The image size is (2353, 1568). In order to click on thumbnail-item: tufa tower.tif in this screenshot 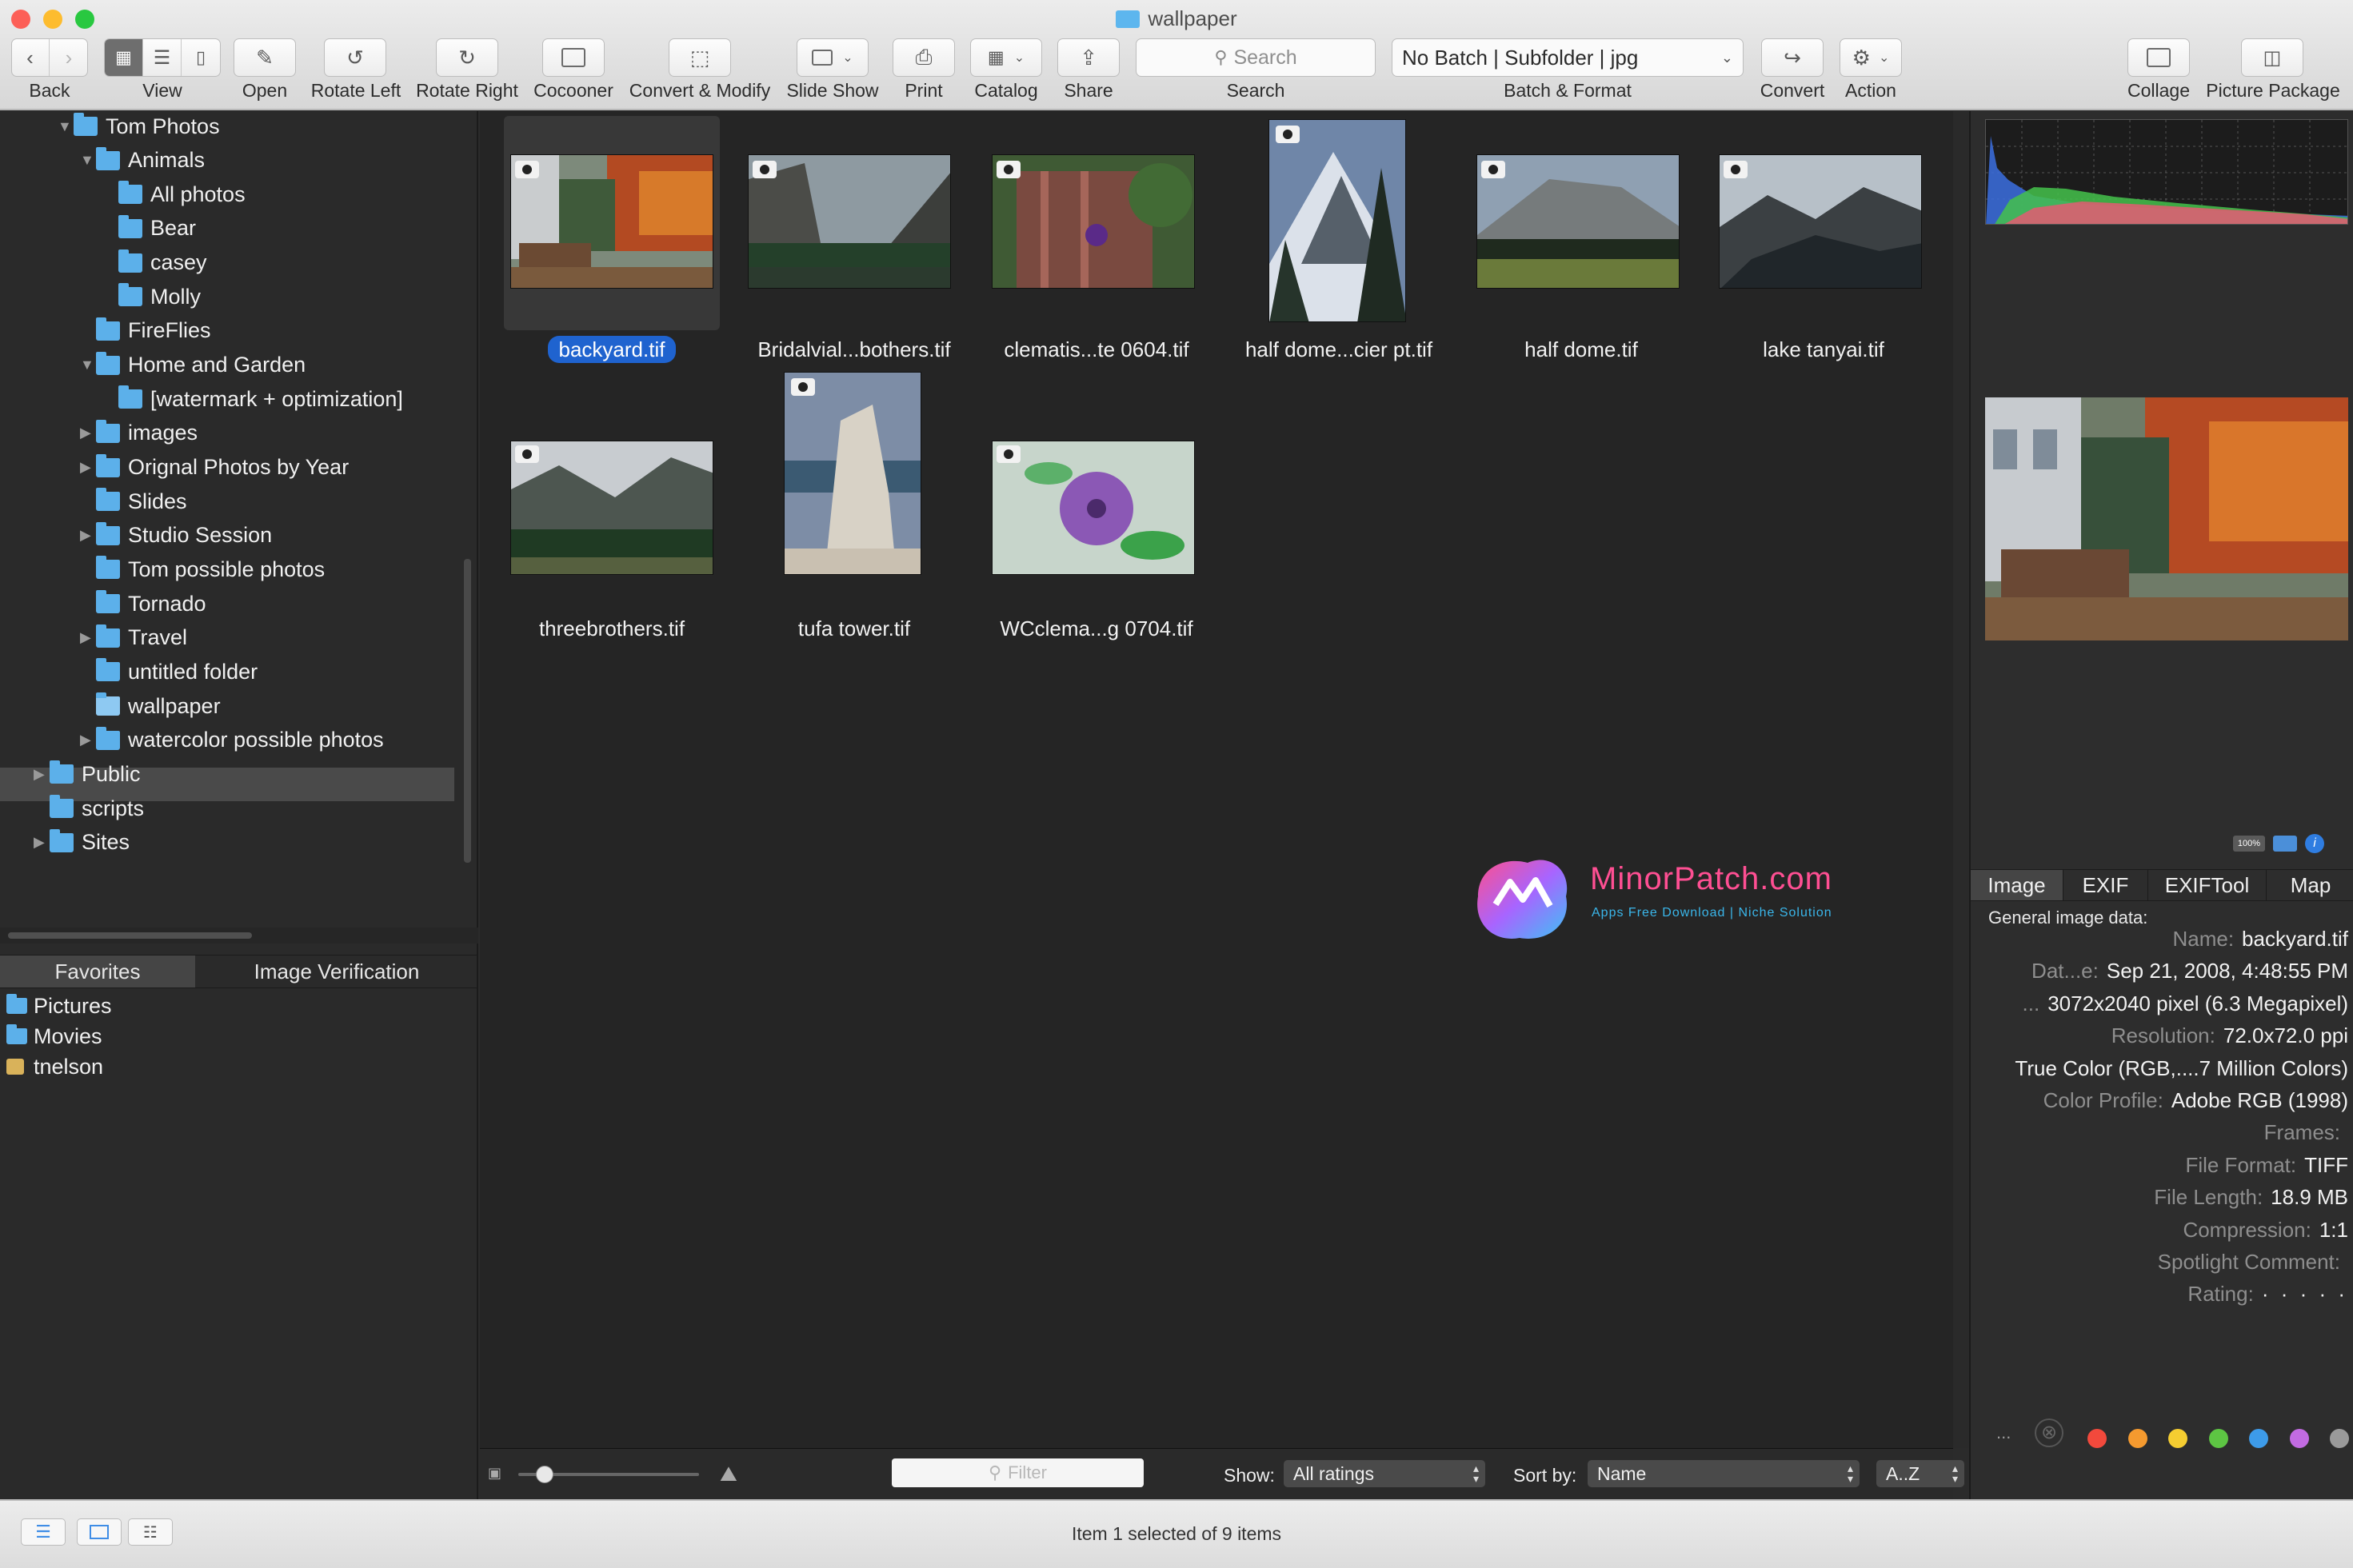, I will do `click(854, 506)`.